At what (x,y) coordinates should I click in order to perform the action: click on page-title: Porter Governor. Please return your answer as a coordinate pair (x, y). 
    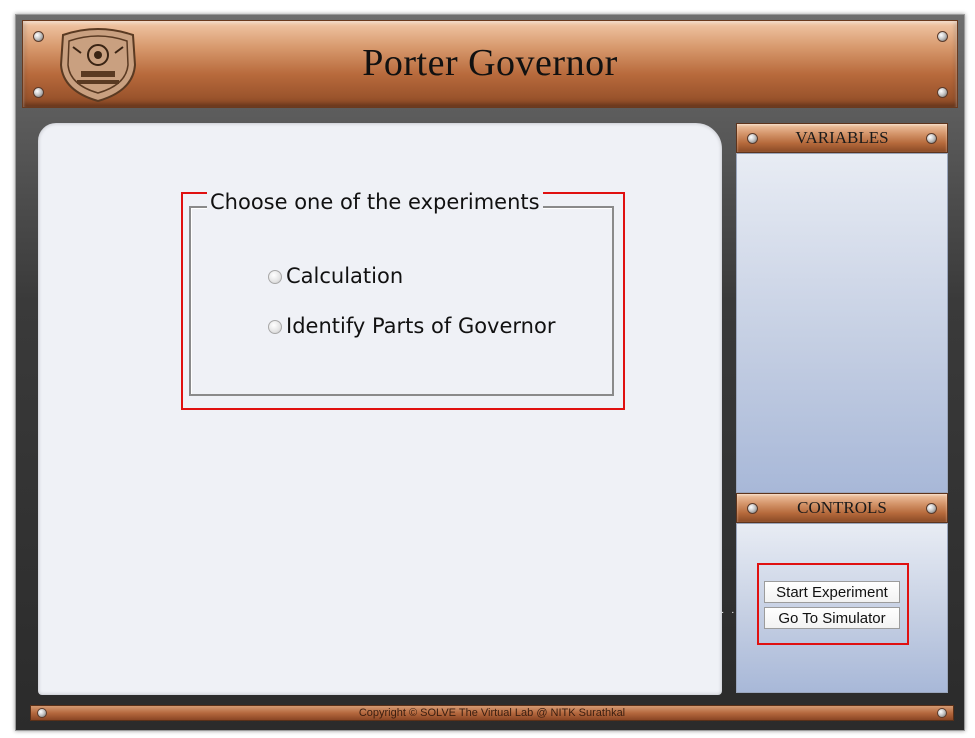
    Looking at the image, I should click on (490, 63).